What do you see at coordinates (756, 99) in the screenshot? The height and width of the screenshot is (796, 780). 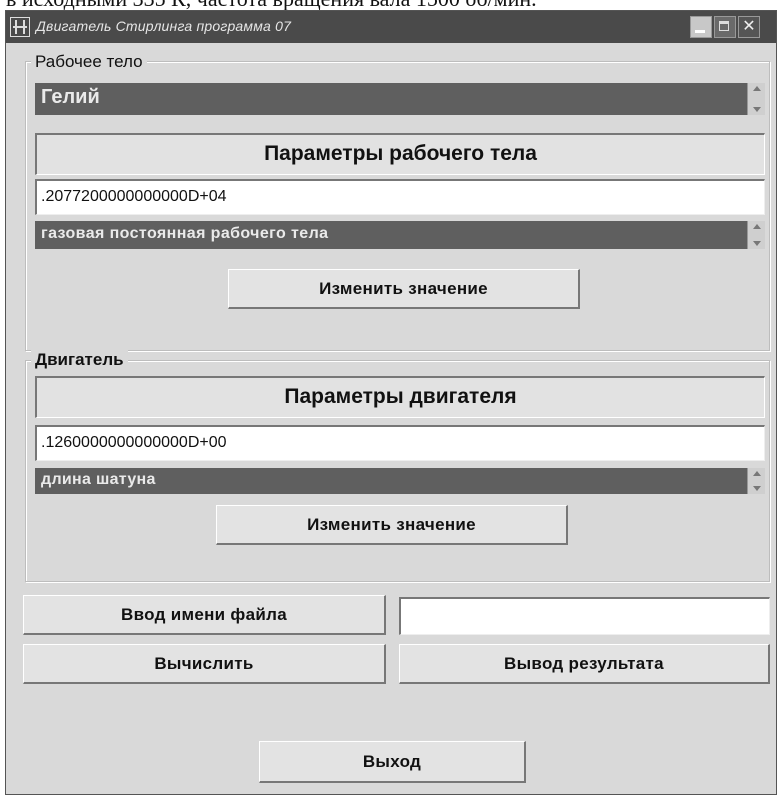 I see `gas-select-scrollbar` at bounding box center [756, 99].